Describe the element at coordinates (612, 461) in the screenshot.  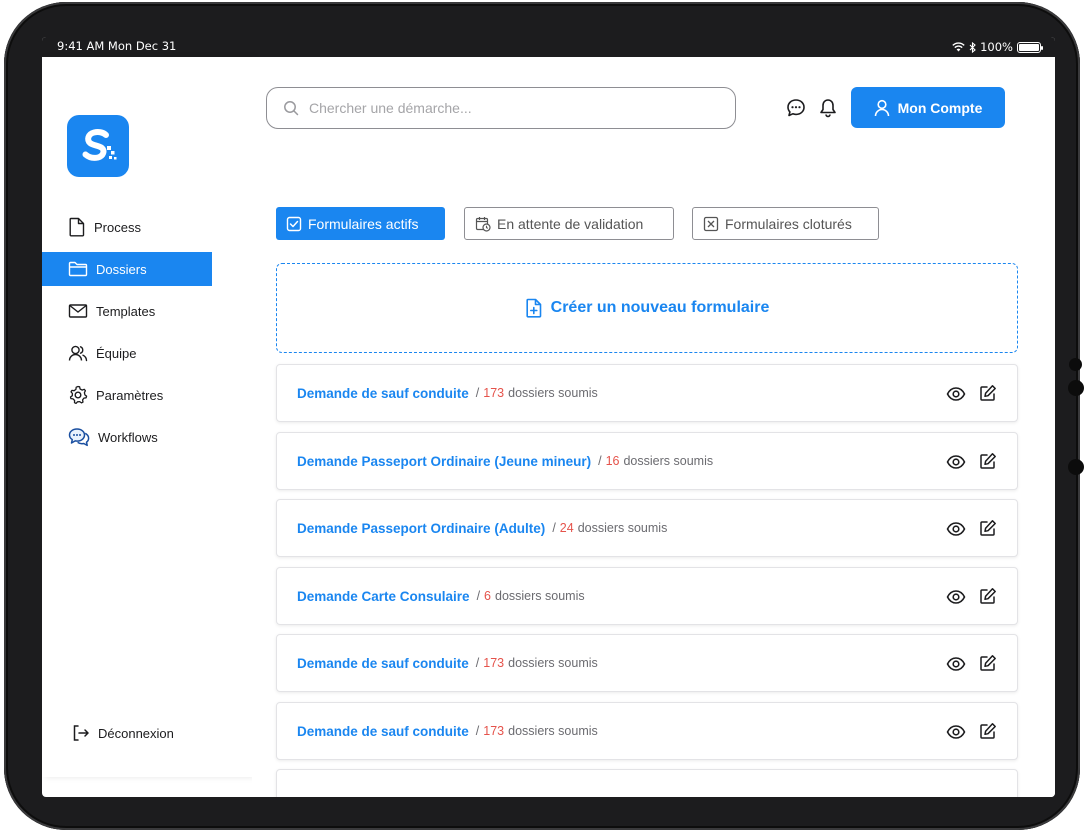
I see `form-count: 16` at that location.